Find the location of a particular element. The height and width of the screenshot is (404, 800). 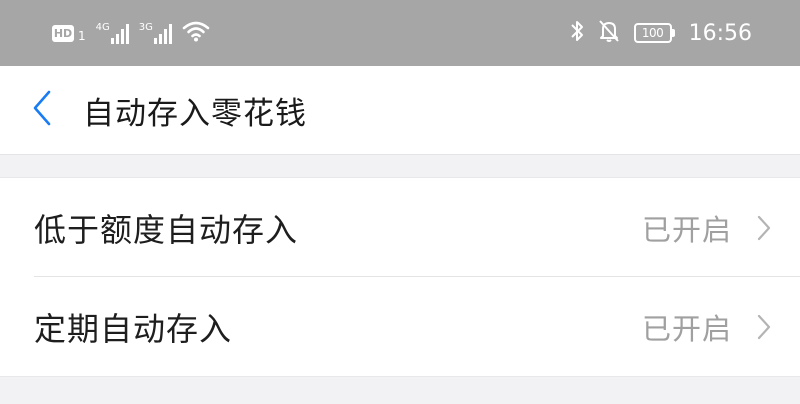

chevron-left-icon is located at coordinates (42, 110).